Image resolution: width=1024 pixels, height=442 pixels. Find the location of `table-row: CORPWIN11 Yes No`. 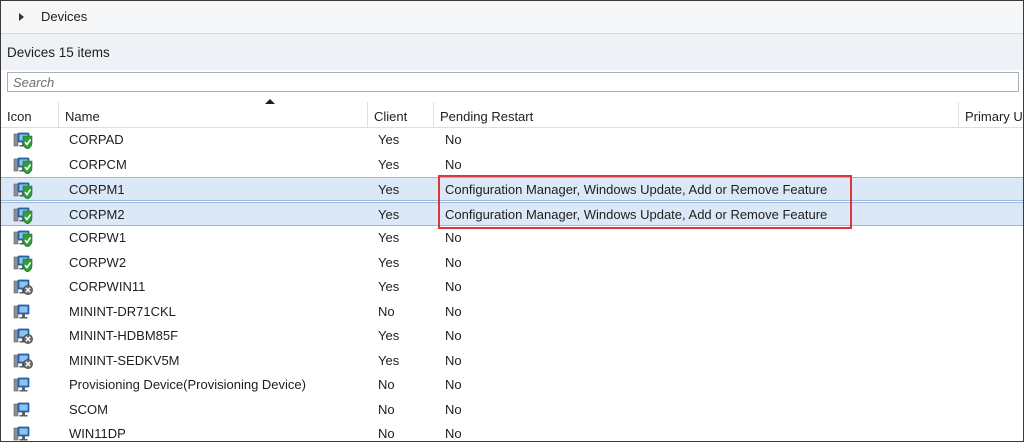

table-row: CORPWIN11 Yes No is located at coordinates (512, 287).